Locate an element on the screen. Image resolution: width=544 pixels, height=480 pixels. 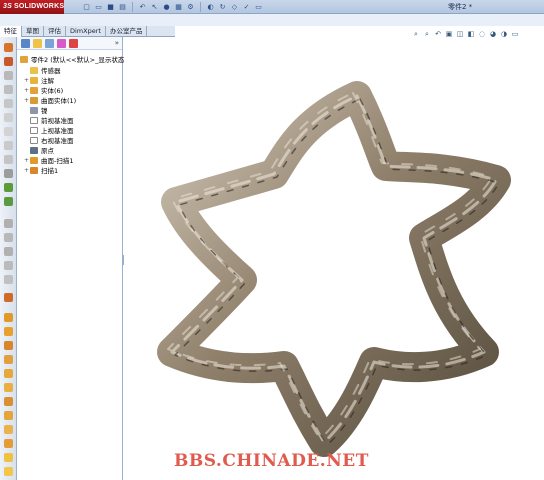
file-properties-icon: ▦ is located at coordinates (178, 6).